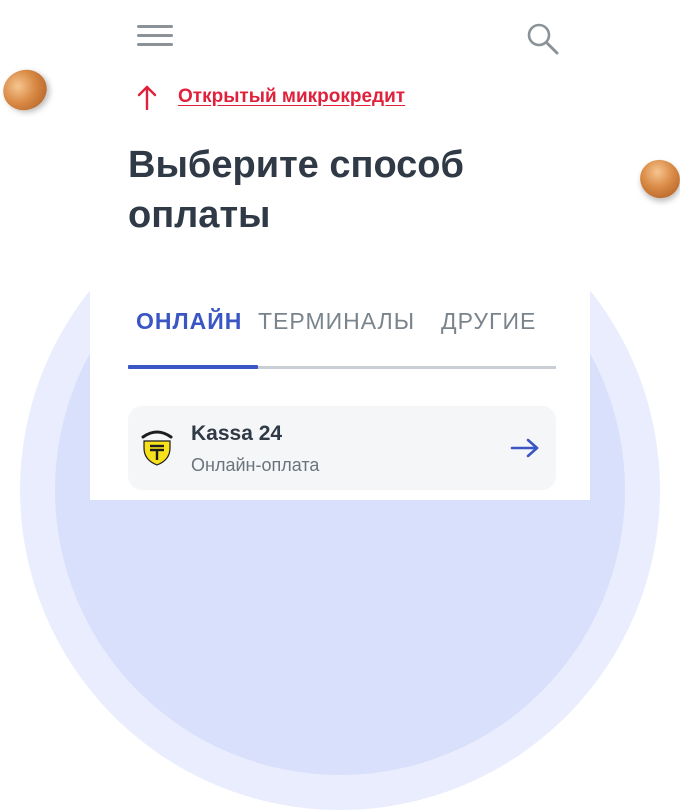 The height and width of the screenshot is (810, 680). What do you see at coordinates (255, 465) in the screenshot?
I see `payment-method-subtitle: Онлайн-оплата` at bounding box center [255, 465].